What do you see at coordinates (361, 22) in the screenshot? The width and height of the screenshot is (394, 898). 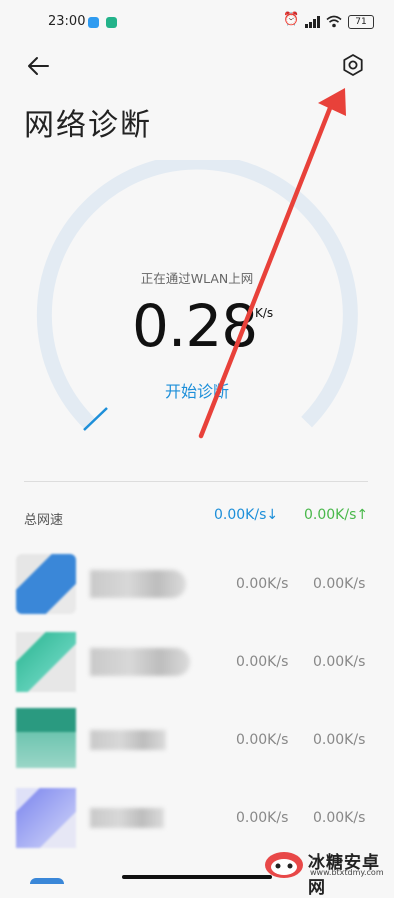 I see `battery-icon: 71` at bounding box center [361, 22].